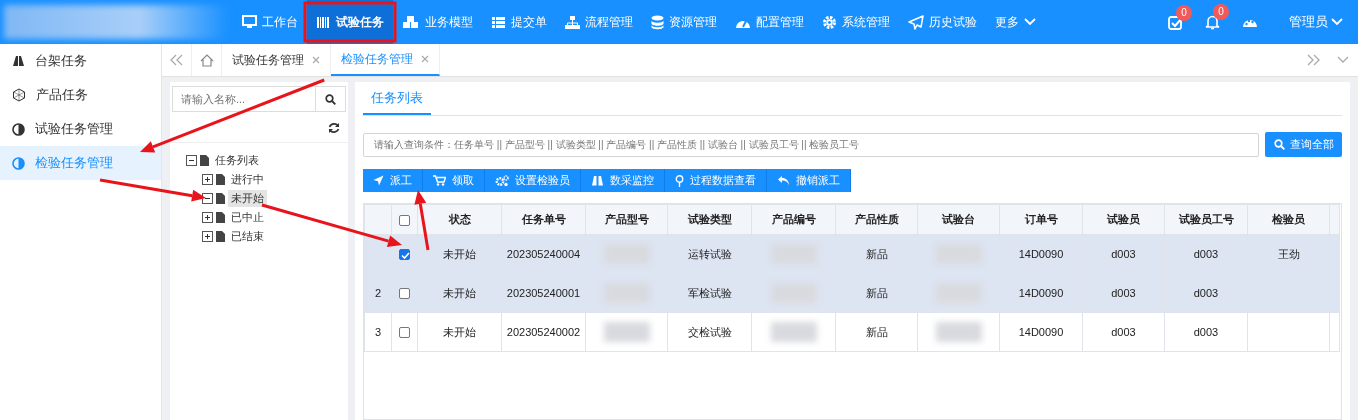 Image resolution: width=1358 pixels, height=420 pixels. What do you see at coordinates (397, 98) in the screenshot?
I see `panel-tab: 任务列表` at bounding box center [397, 98].